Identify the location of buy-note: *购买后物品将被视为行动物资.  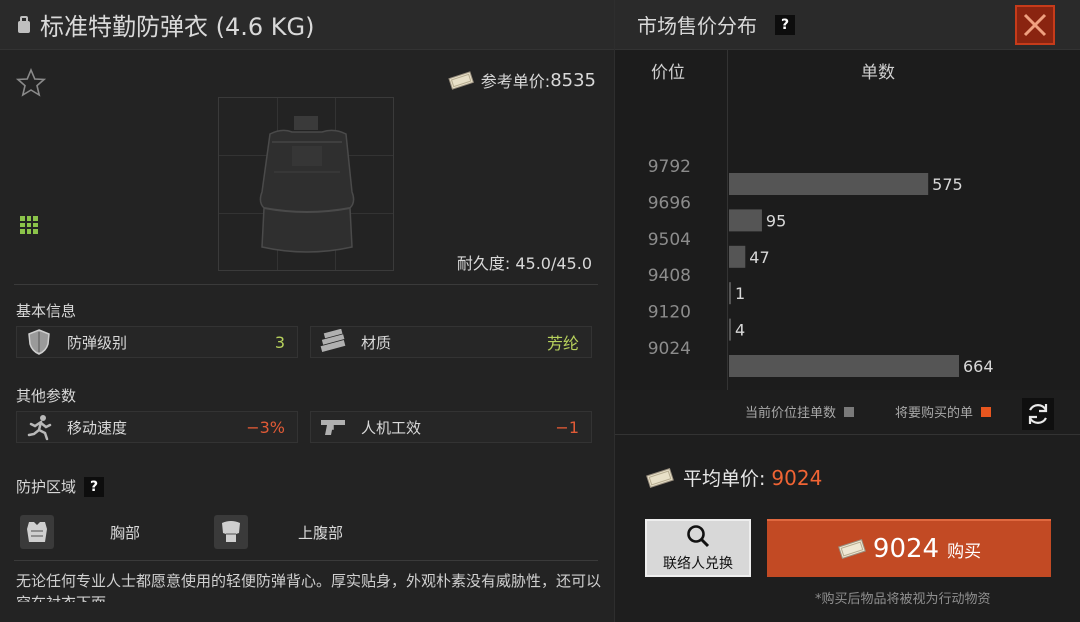
(903, 599).